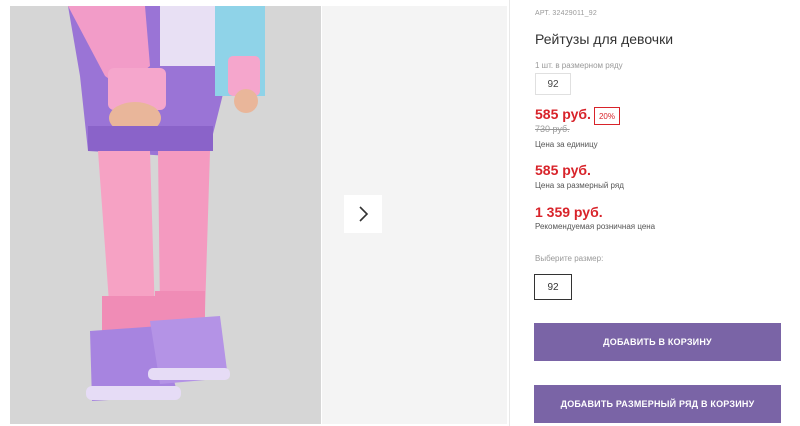  Describe the element at coordinates (657, 404) in the screenshot. I see `add-pack-to-cart-button: Добавить размерный ряд в корзину` at that location.